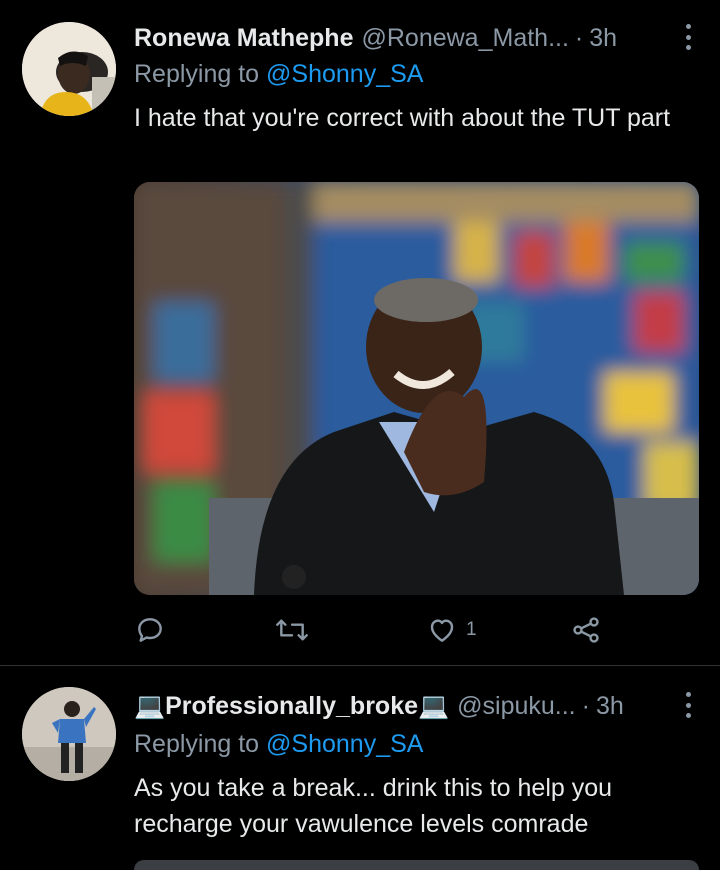 Image resolution: width=720 pixels, height=870 pixels. What do you see at coordinates (374, 630) in the screenshot?
I see `tweet-actions: 1` at bounding box center [374, 630].